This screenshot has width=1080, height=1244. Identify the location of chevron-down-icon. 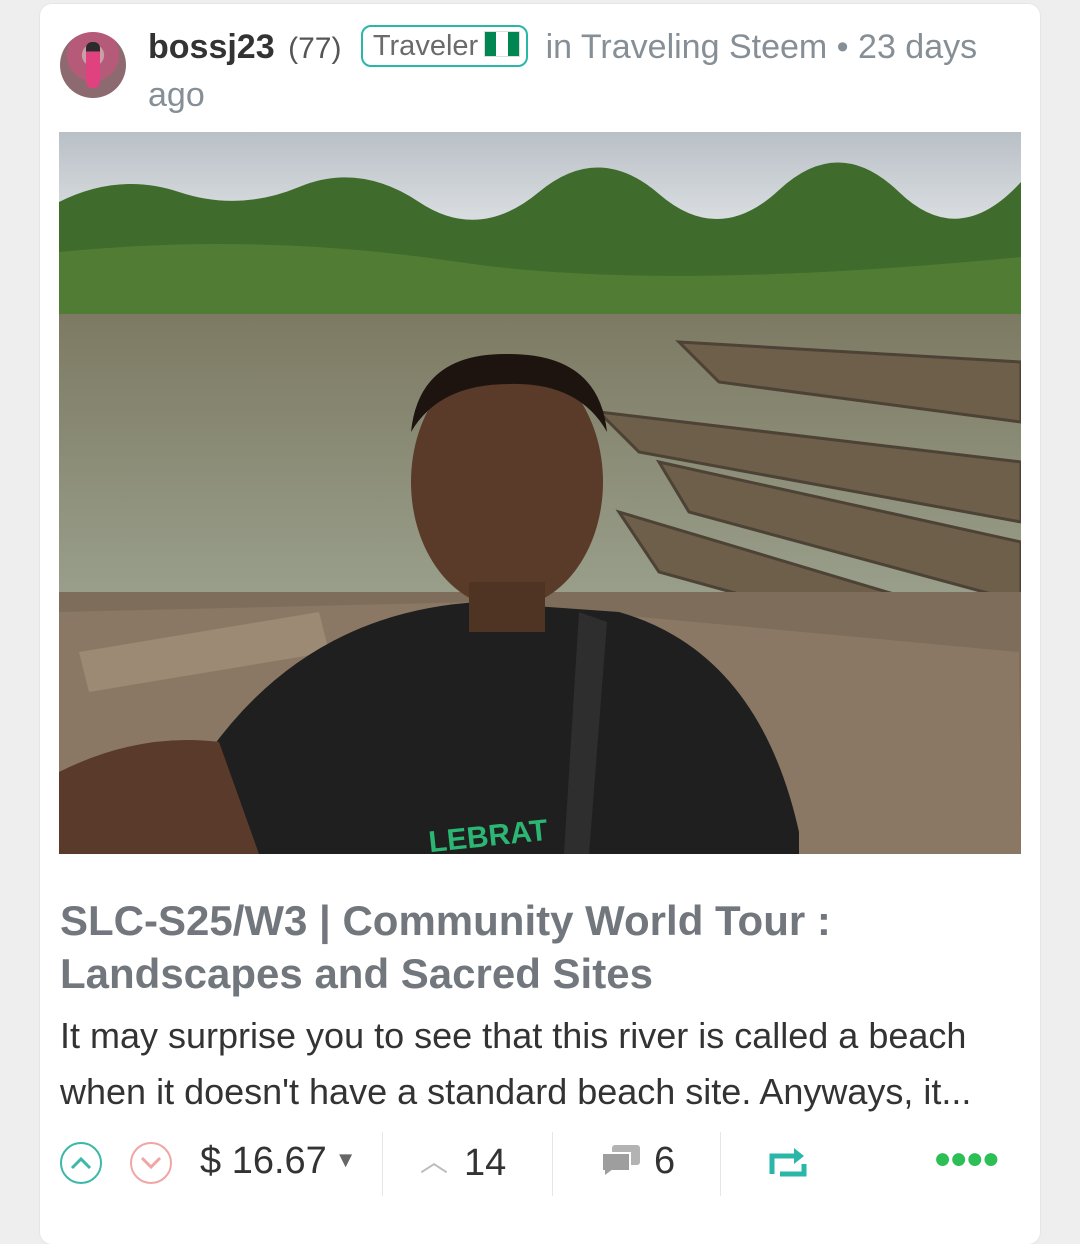
(151, 1163).